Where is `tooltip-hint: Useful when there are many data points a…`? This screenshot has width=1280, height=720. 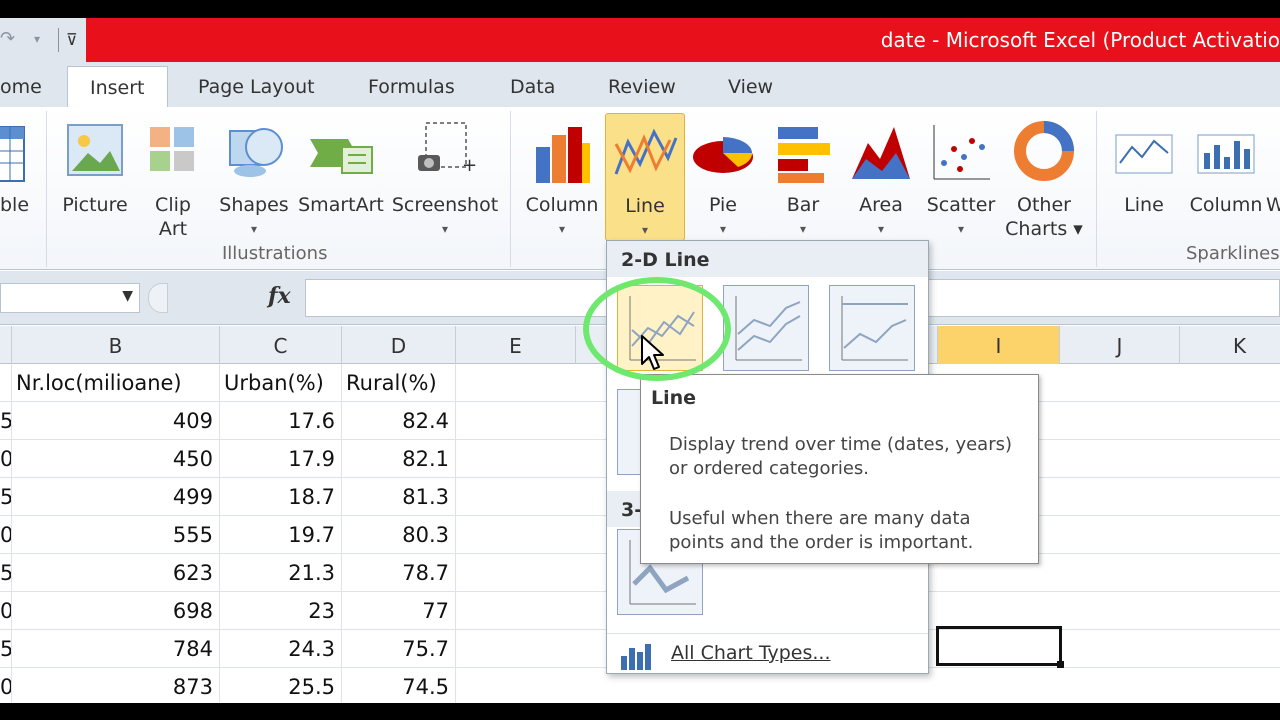 tooltip-hint: Useful when there are many data points a… is located at coordinates (821, 530).